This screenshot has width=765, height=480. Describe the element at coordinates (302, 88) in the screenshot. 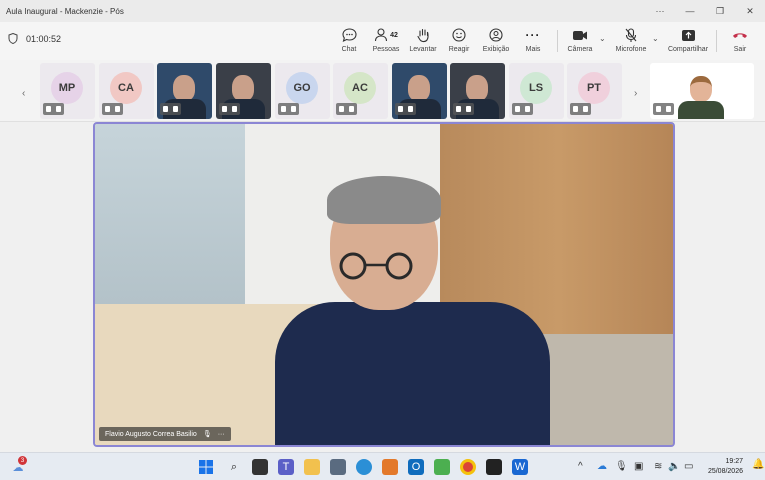

I see `participant-avatar: GO` at that location.